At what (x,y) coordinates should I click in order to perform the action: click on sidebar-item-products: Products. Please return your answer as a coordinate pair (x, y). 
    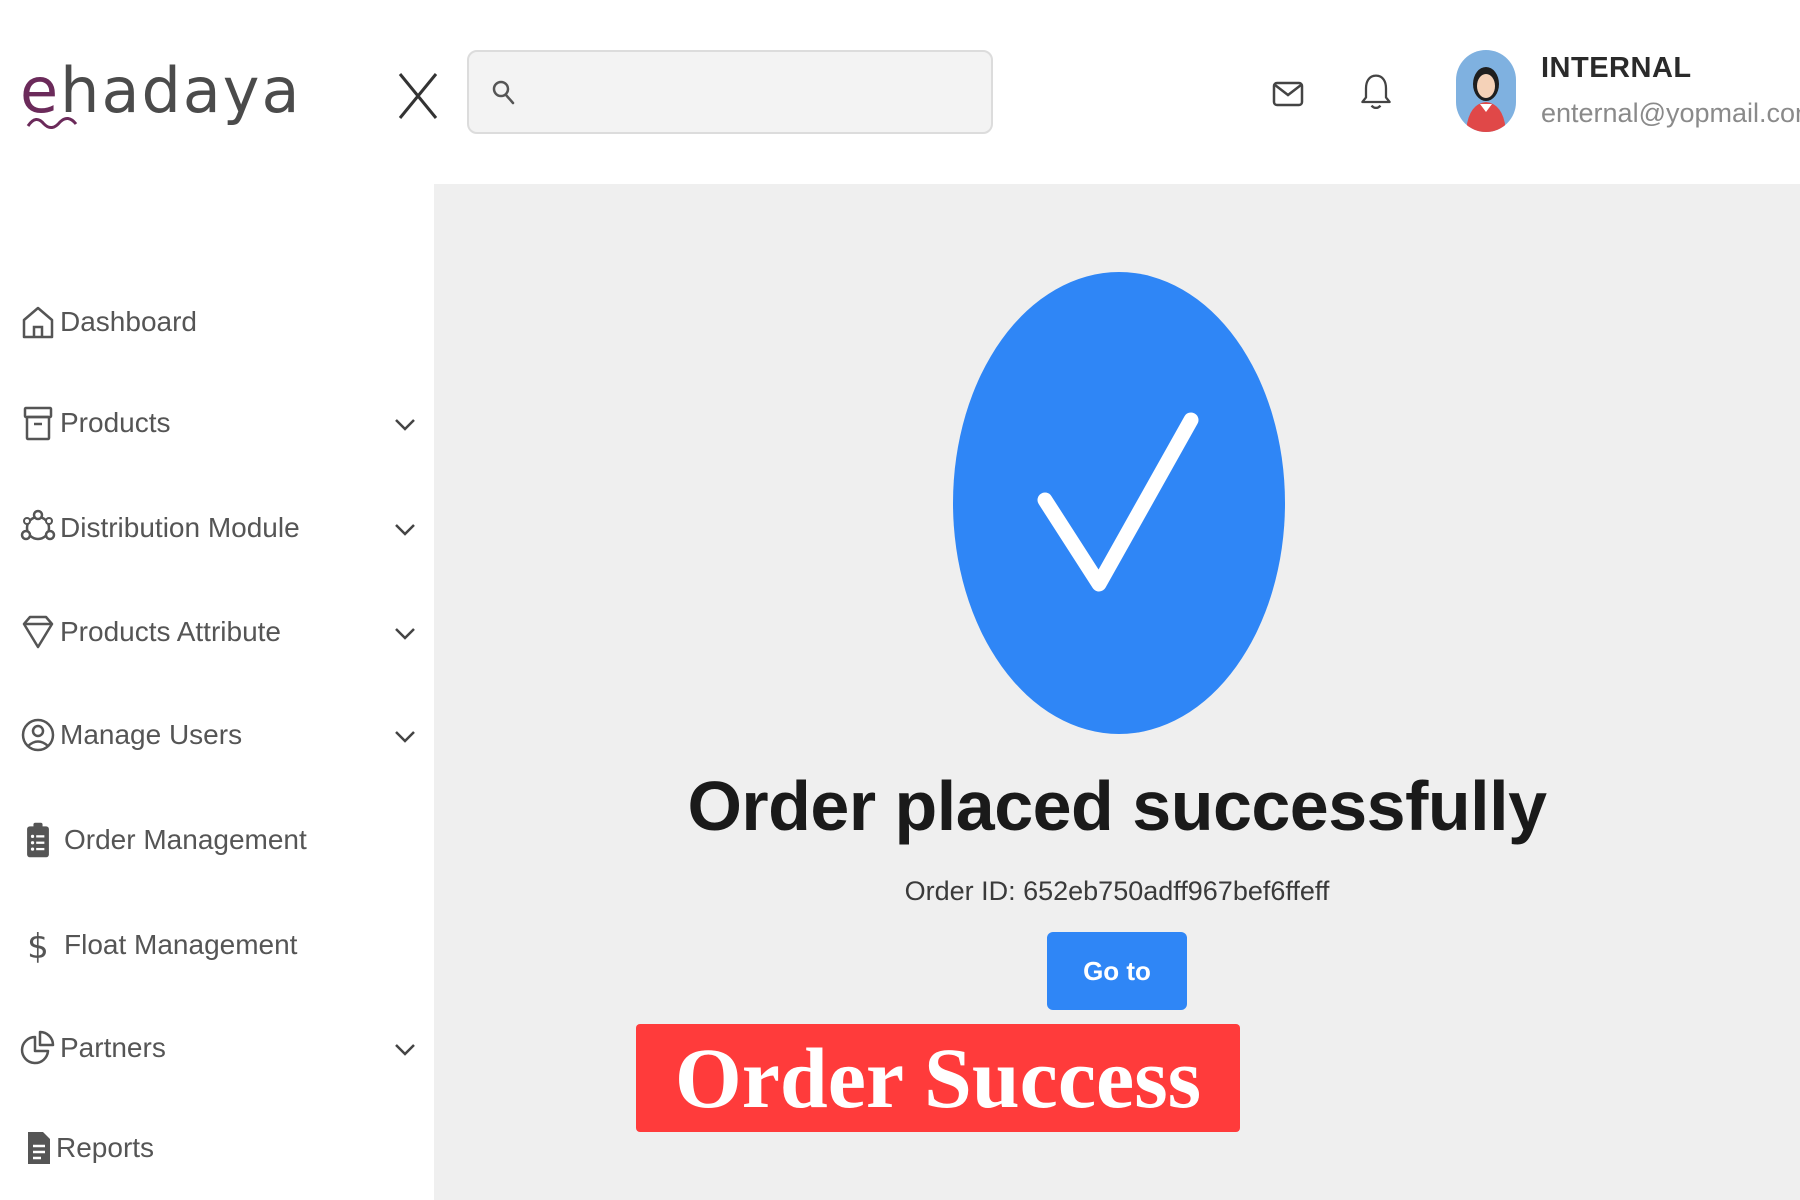
    Looking at the image, I should click on (217, 423).